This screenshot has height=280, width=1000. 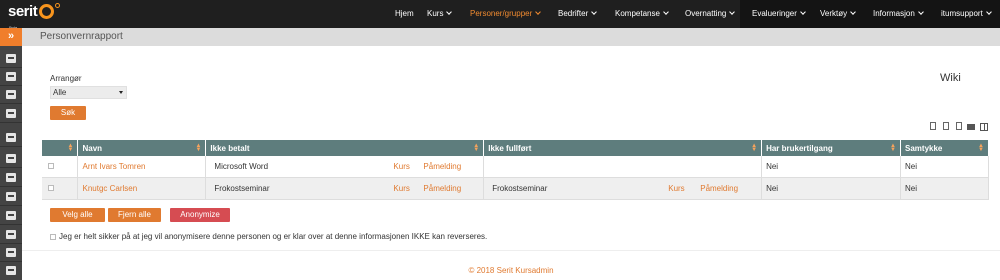 What do you see at coordinates (11, 270) in the screenshot?
I see `book-icon` at bounding box center [11, 270].